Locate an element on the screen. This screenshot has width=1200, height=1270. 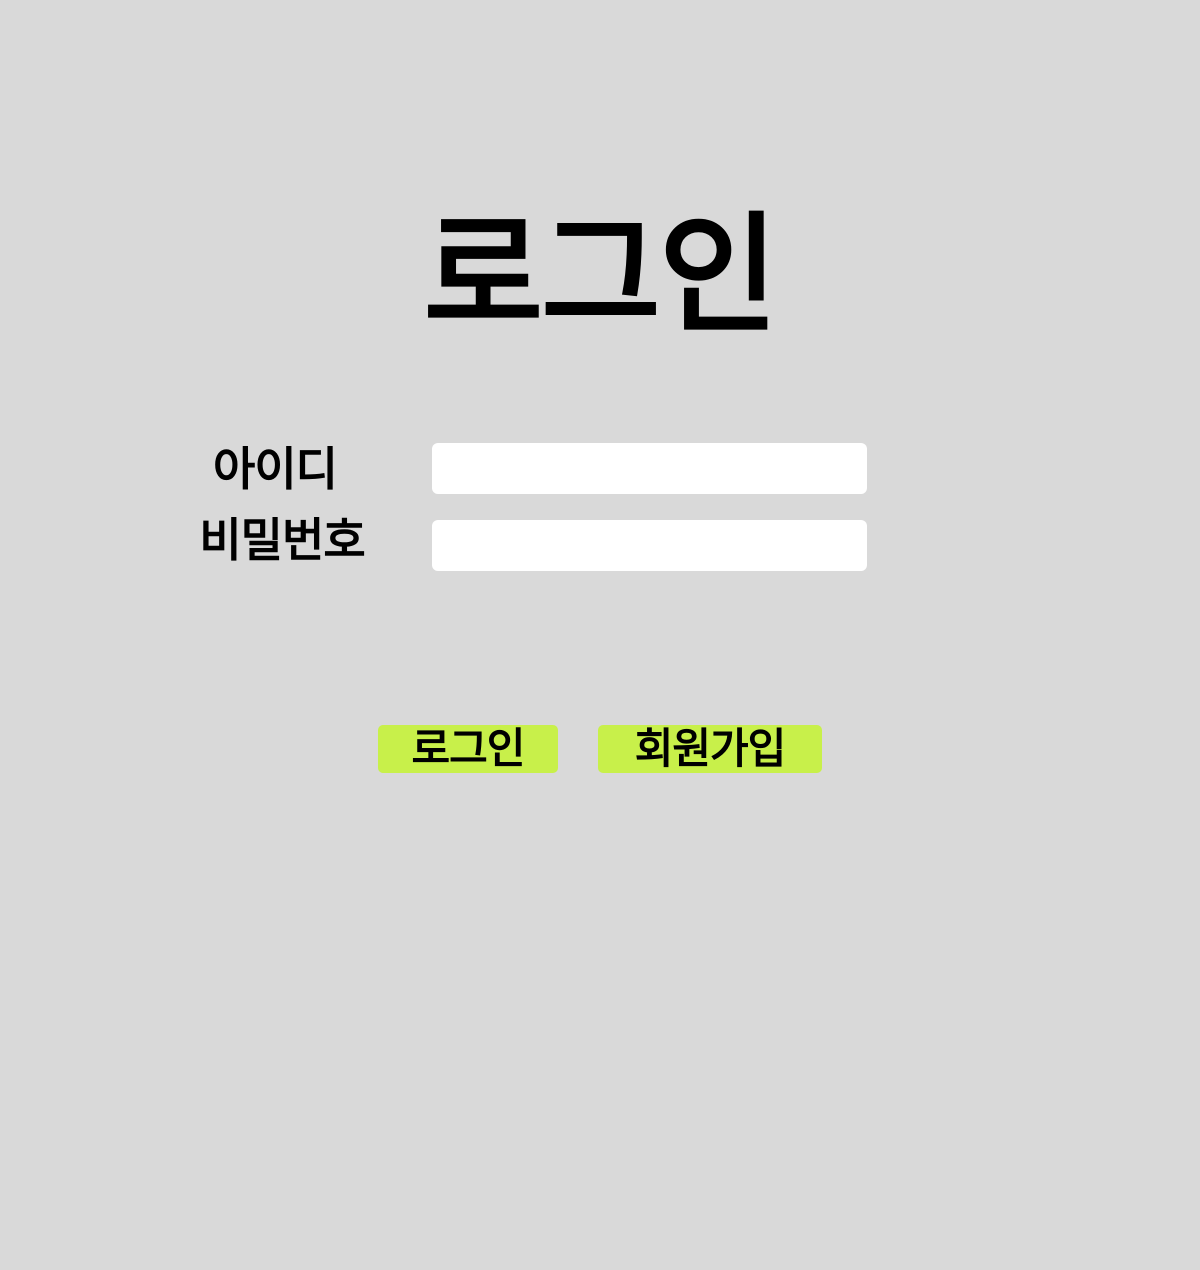
id-label: 아이디 is located at coordinates (275, 469).